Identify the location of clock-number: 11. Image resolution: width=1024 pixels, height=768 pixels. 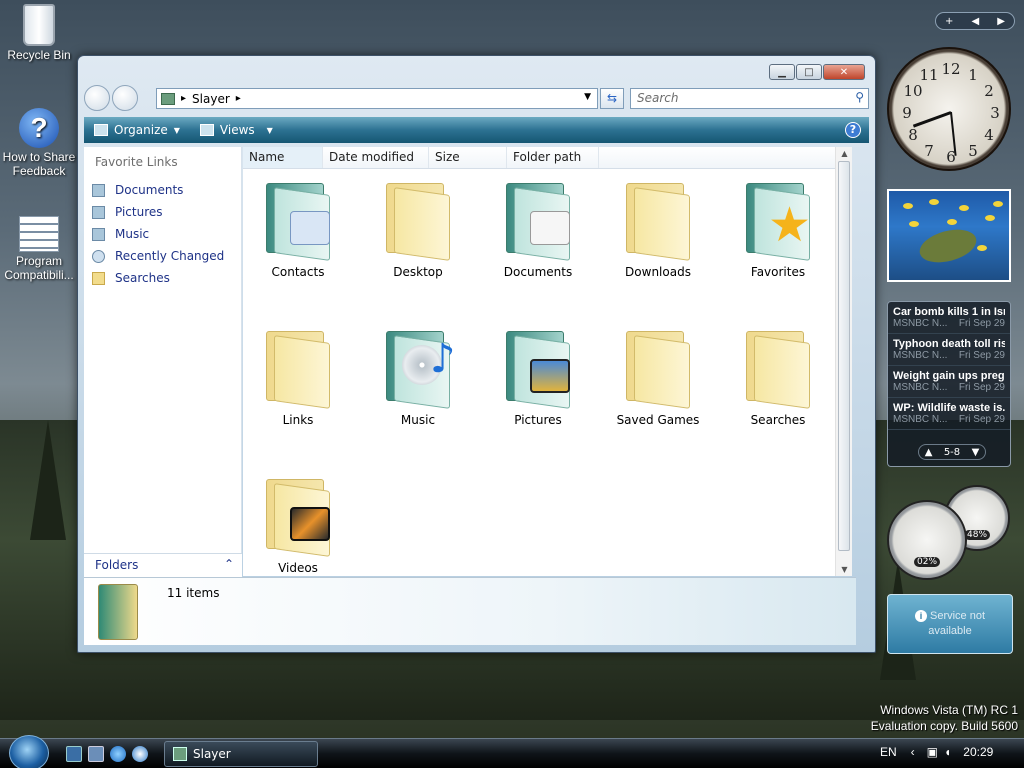
(929, 75).